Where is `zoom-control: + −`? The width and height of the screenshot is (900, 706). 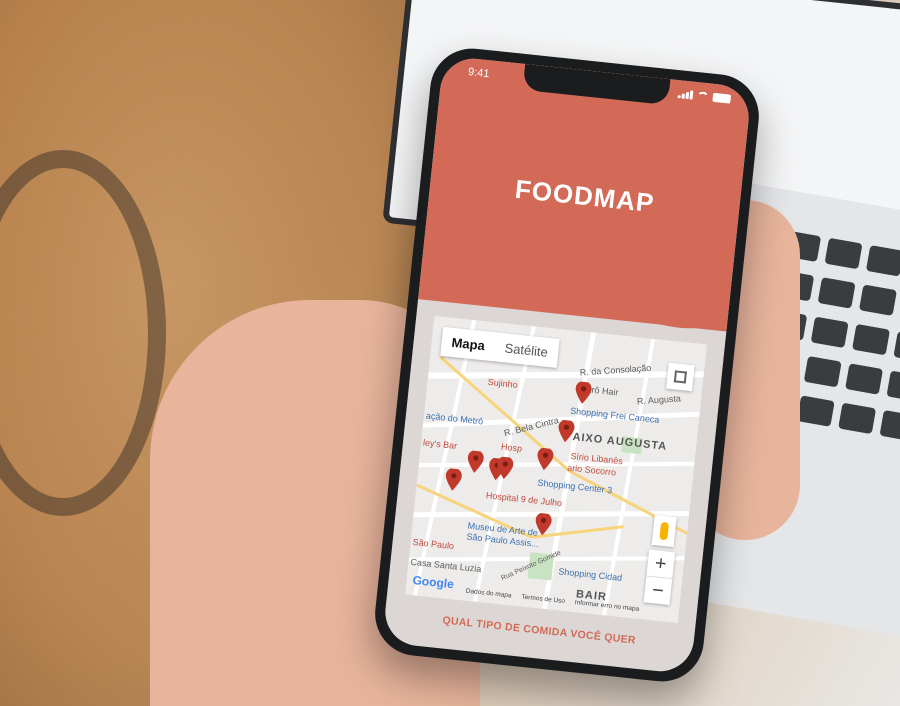 zoom-control: + − is located at coordinates (659, 577).